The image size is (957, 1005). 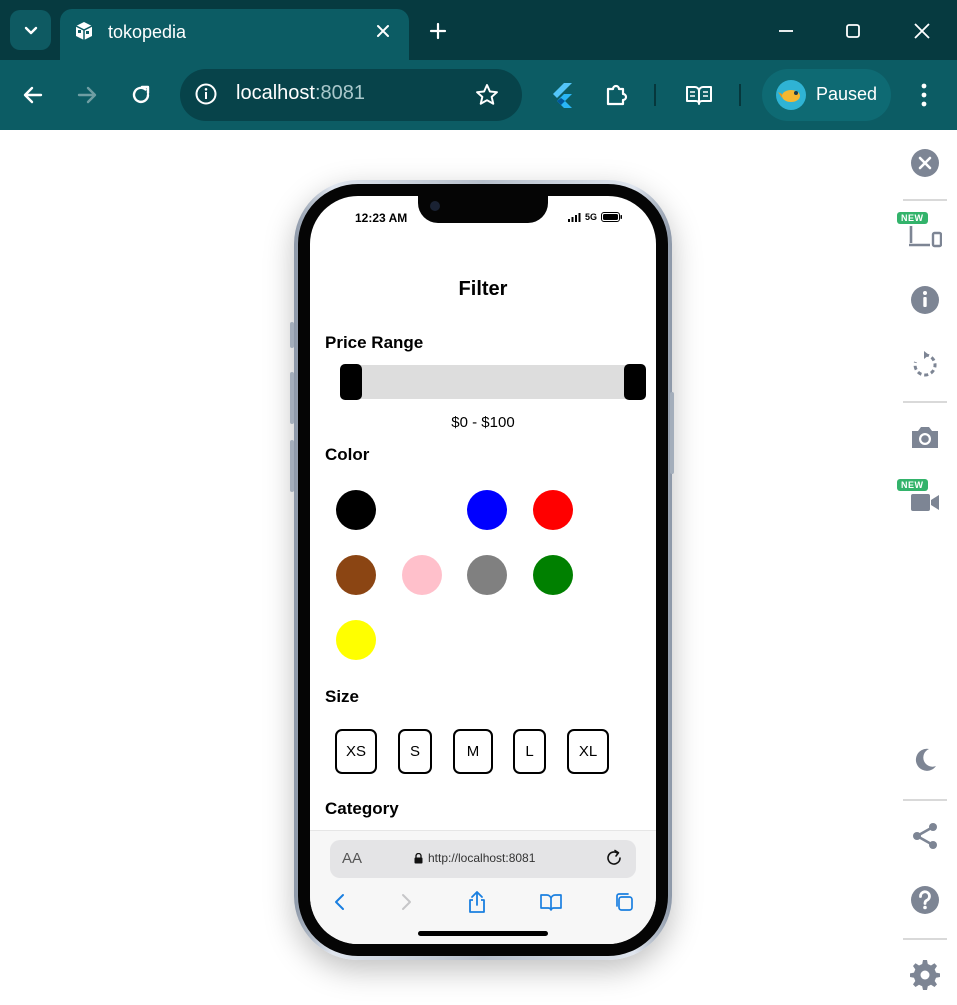 I want to click on reading-mode-button, so click(x=699, y=95).